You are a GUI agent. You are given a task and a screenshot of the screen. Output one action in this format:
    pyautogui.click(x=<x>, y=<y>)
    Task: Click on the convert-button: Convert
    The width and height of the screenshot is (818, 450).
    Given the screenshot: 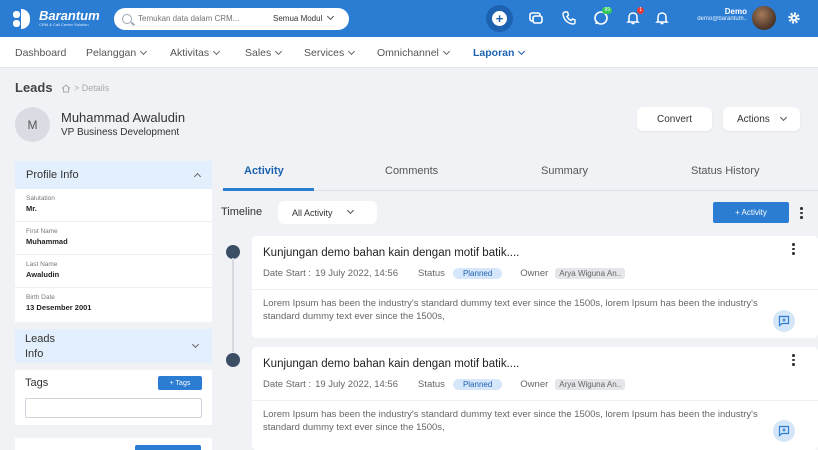 What is the action you would take?
    pyautogui.click(x=674, y=119)
    